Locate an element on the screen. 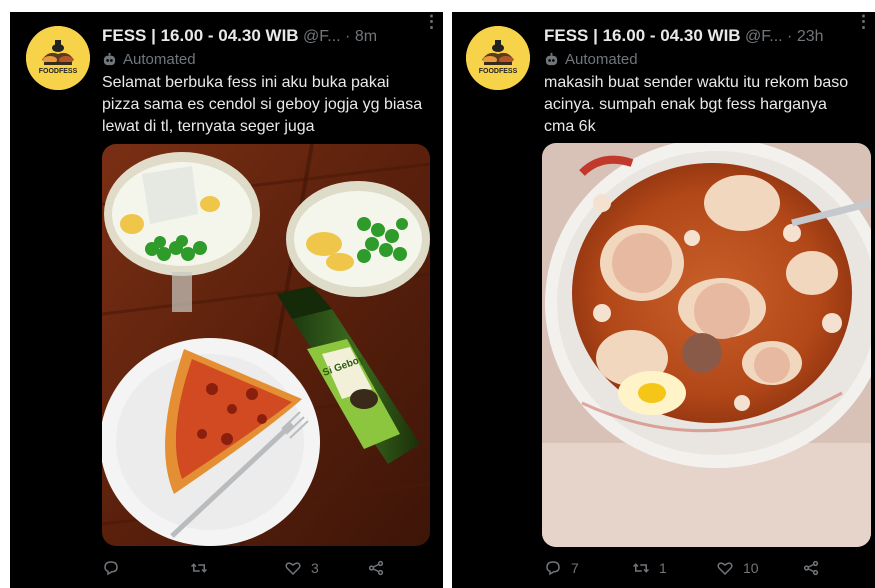 The width and height of the screenshot is (875, 588). tweet-actions: 7 1 10 is located at coordinates (702, 570).